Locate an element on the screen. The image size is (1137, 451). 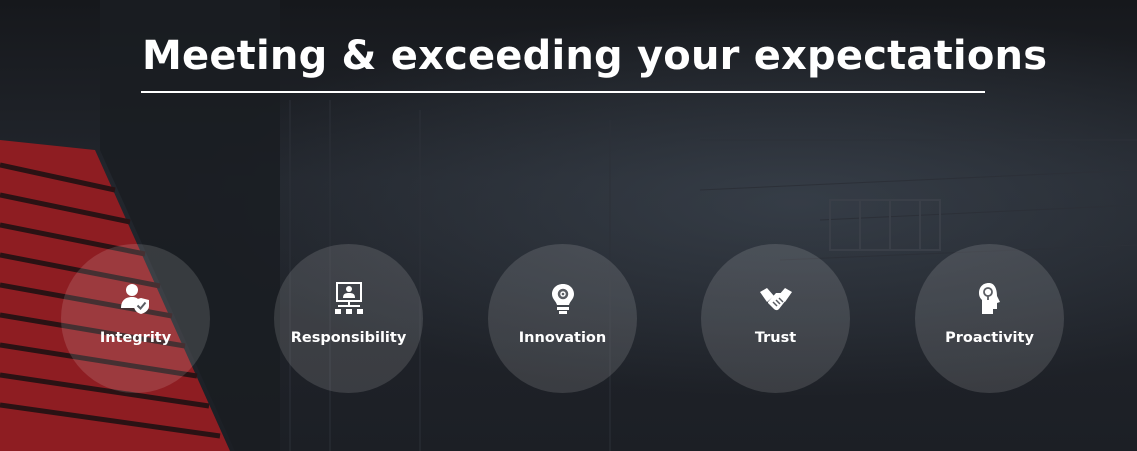
value-label: Innovation is located at coordinates (562, 338).